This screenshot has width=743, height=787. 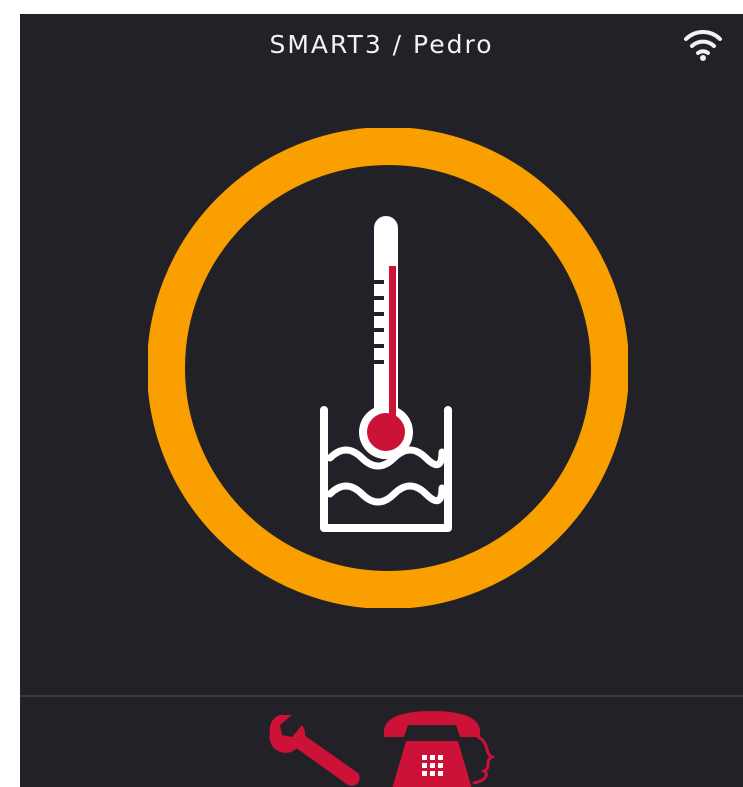 I want to click on header-bar: SMART3 / Pedro, so click(x=381, y=46).